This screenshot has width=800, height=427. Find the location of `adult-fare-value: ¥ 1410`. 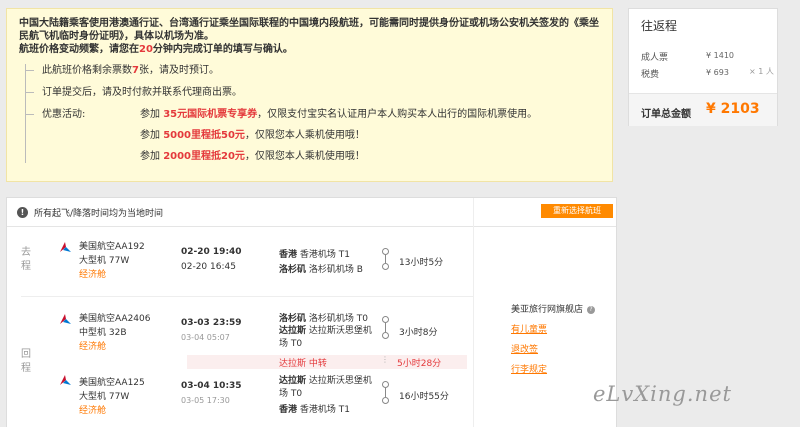

adult-fare-value: ¥ 1410 is located at coordinates (720, 55).